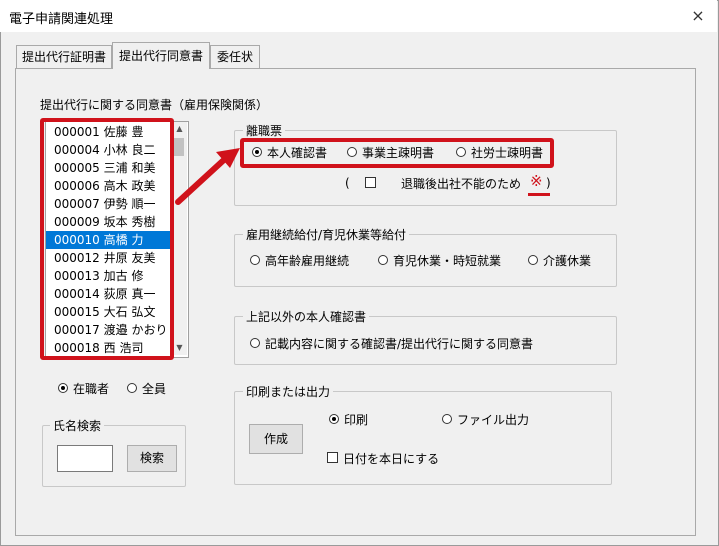  Describe the element at coordinates (447, 261) in the screenshot. I see `radio-childcare-leave-label: 育児休業・時短就業` at that location.